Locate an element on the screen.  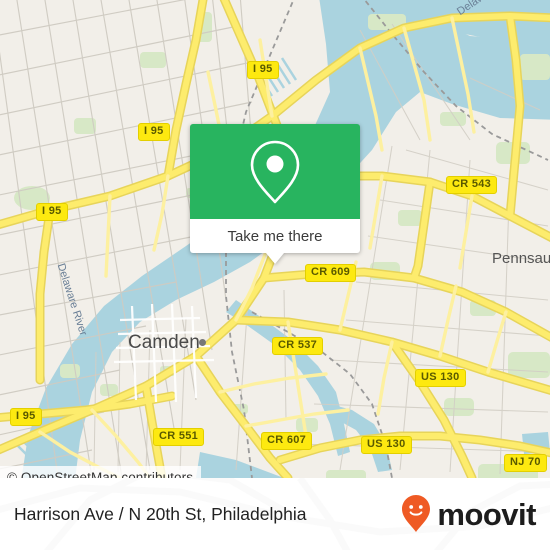
take-me-there-button: Take me there is located at coordinates (275, 241).